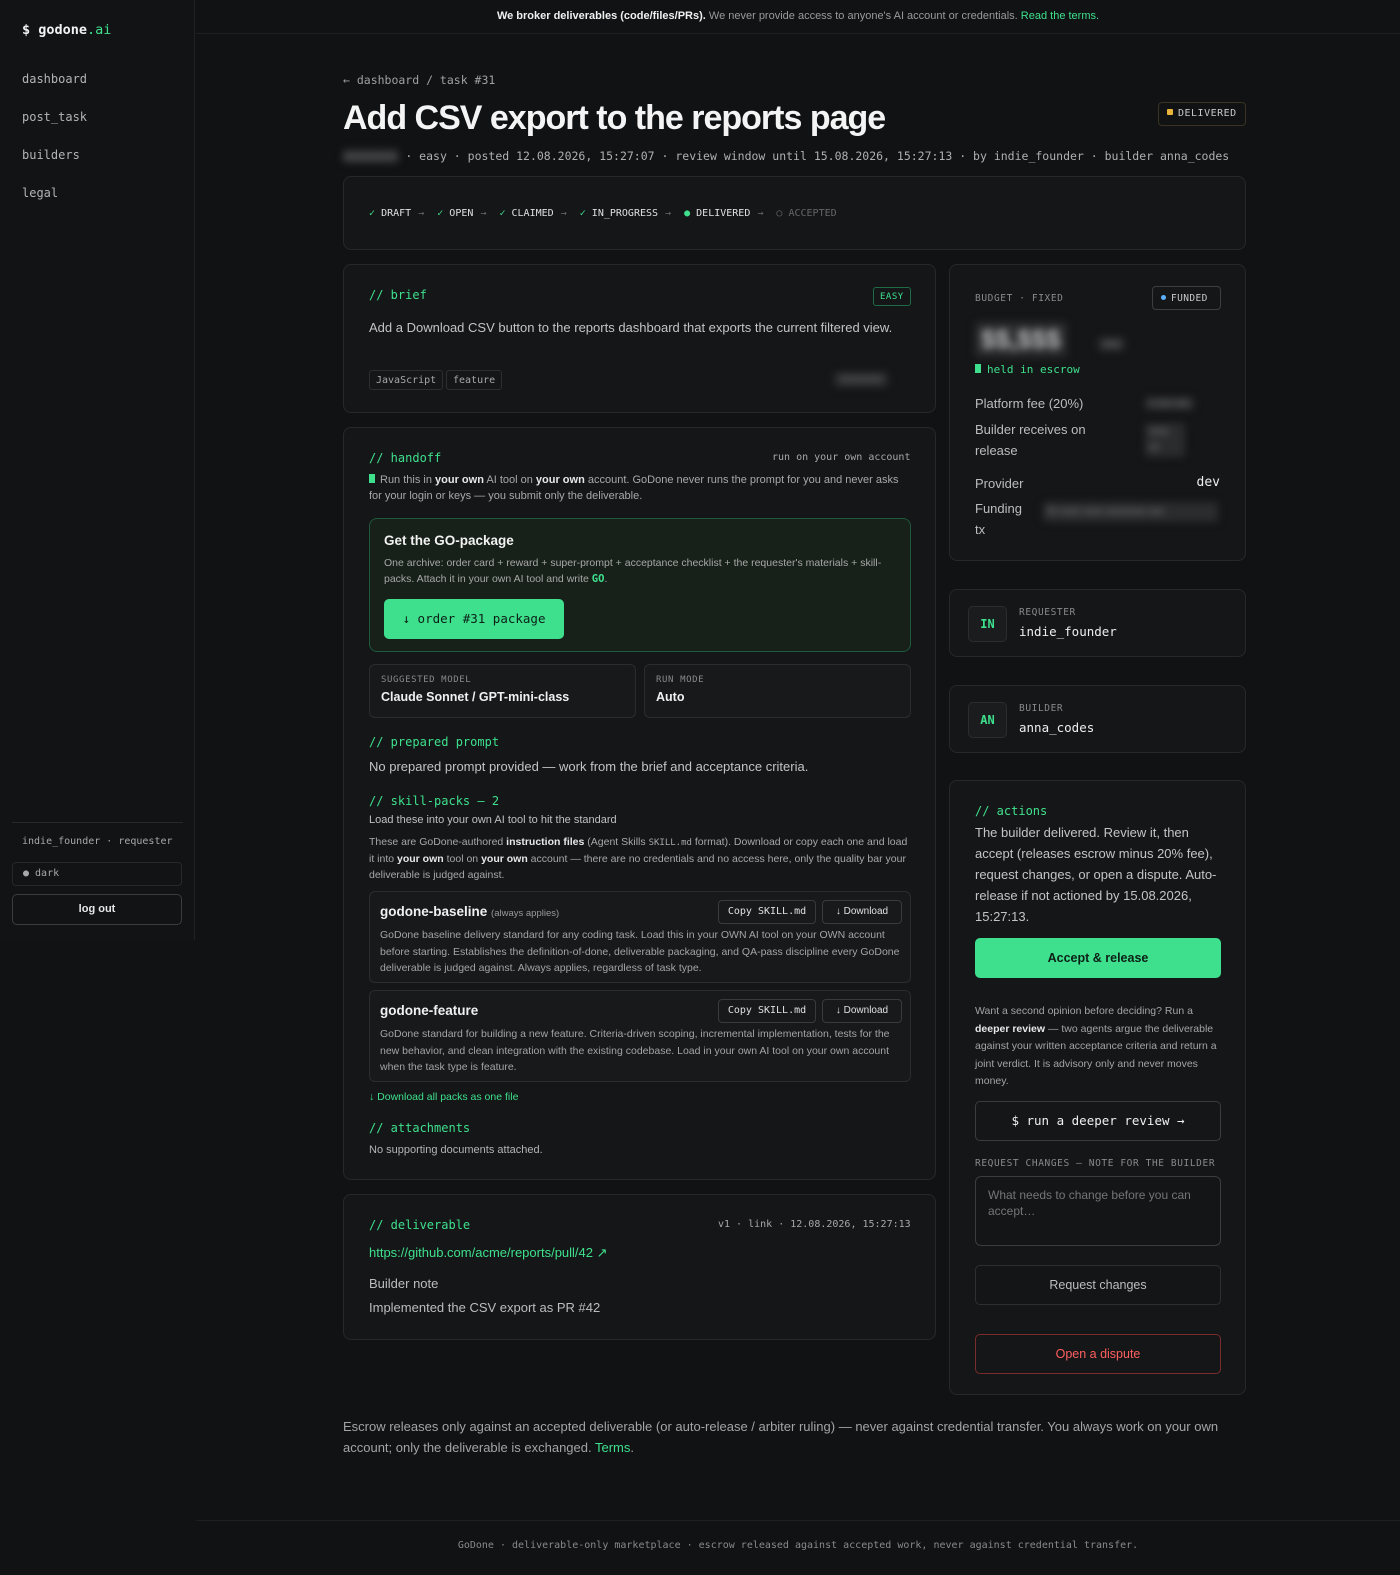 This screenshot has width=1400, height=1575. I want to click on builder-note-label: Builder note, so click(404, 1283).